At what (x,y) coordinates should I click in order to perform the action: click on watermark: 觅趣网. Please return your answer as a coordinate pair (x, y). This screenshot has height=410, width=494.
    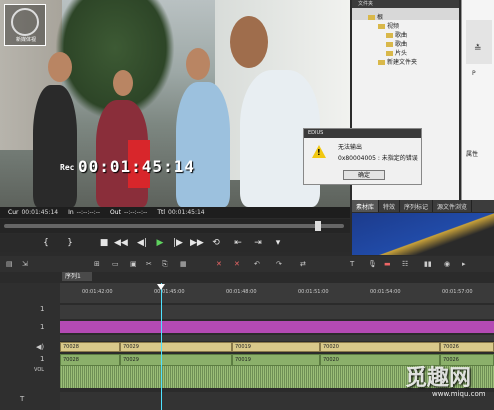
    Looking at the image, I should click on (438, 378).